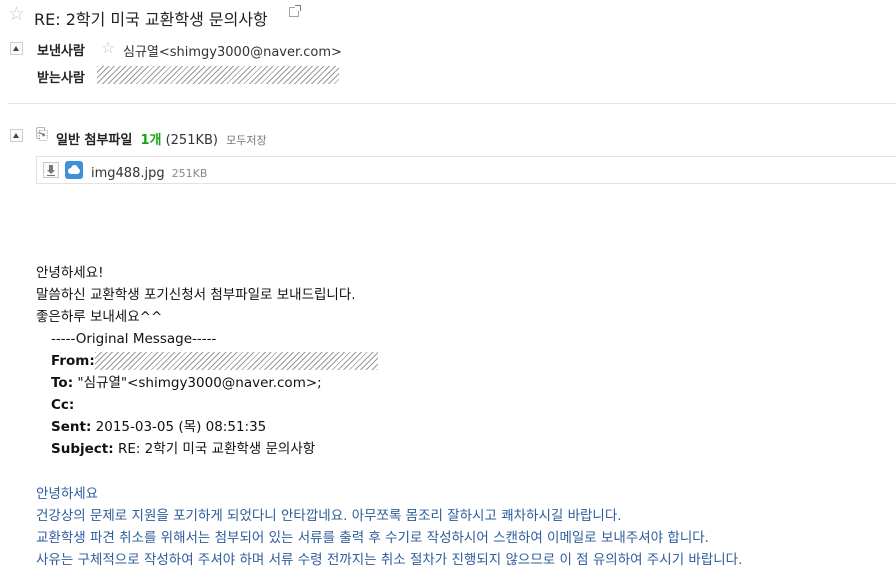 This screenshot has width=896, height=581. Describe the element at coordinates (236, 361) in the screenshot. I see `from-redacted` at that location.